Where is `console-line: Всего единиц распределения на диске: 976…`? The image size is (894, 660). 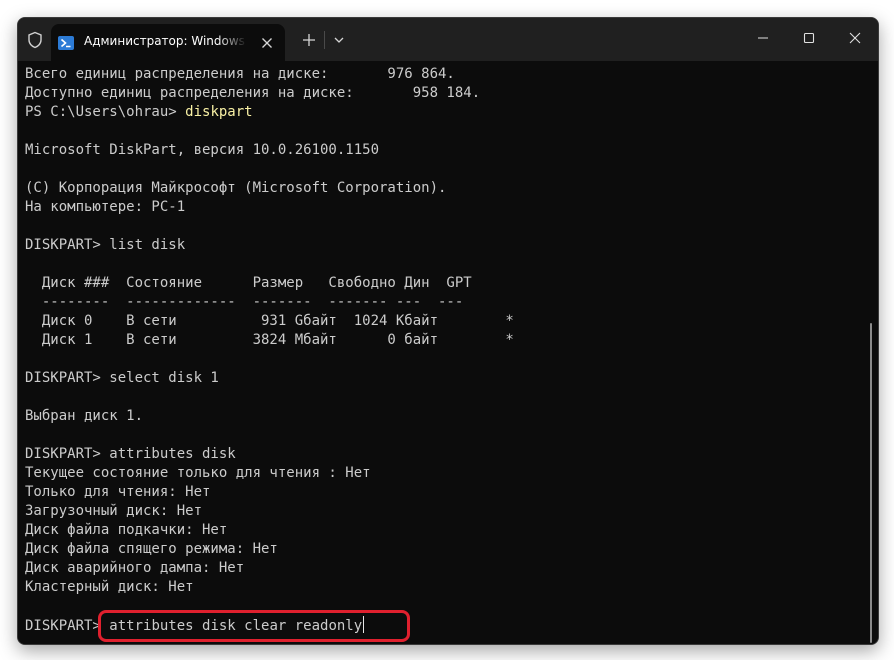
console-line: Всего единиц распределения на диске: 976… is located at coordinates (240, 74).